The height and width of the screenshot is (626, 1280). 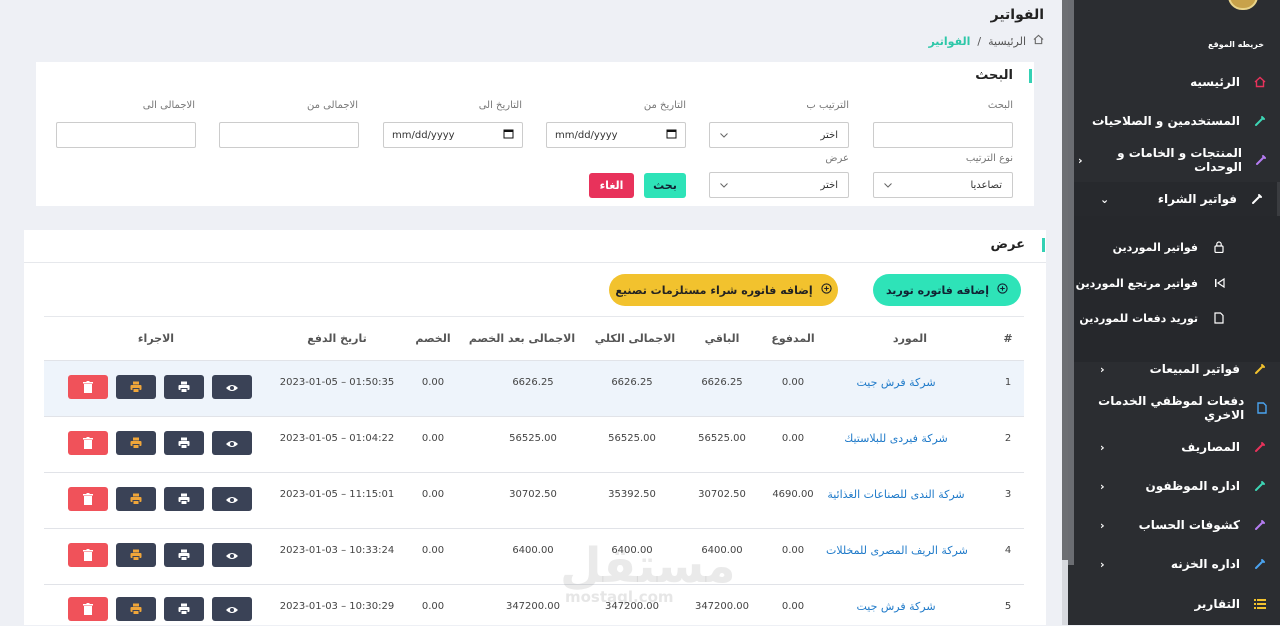 What do you see at coordinates (897, 550) in the screenshot?
I see `supplier-link: شركة الريف المصرى للمخللات` at bounding box center [897, 550].